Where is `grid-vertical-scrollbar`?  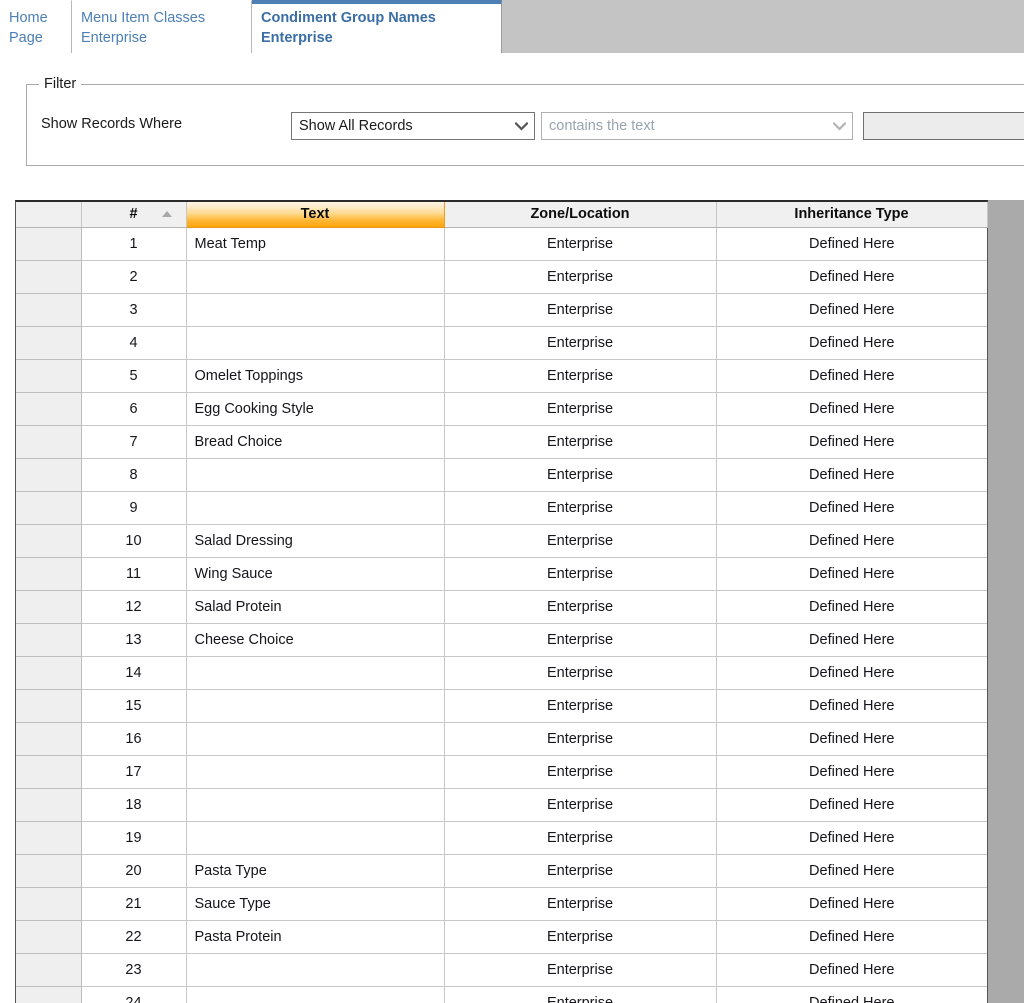 grid-vertical-scrollbar is located at coordinates (1006, 601).